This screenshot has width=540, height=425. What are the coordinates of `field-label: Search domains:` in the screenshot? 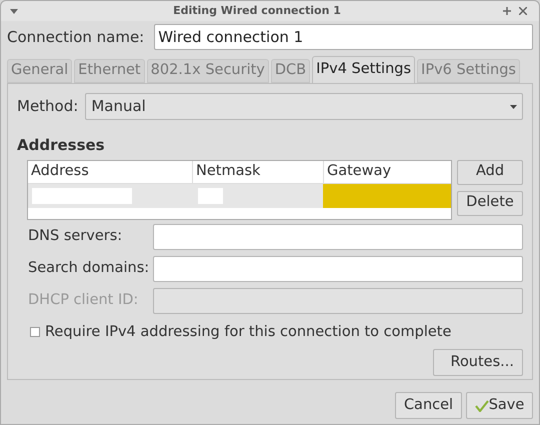 It's located at (89, 268).